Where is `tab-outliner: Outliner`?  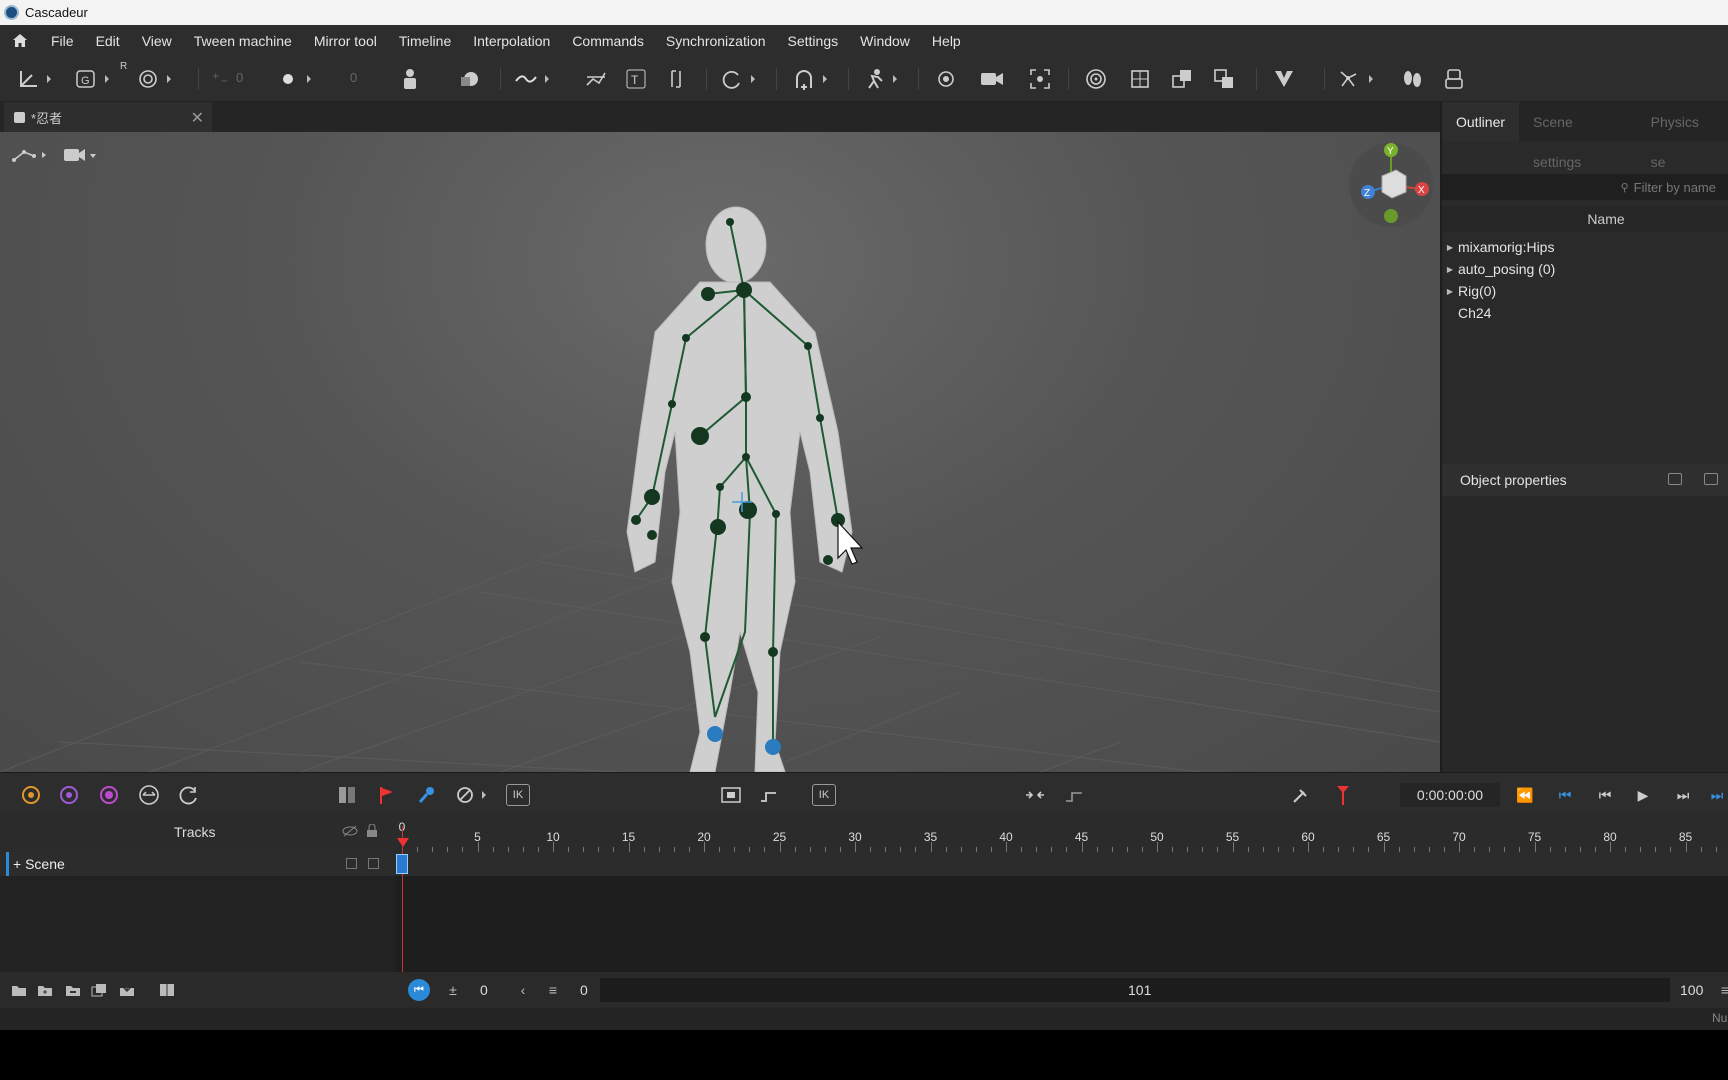
tab-outliner: Outliner is located at coordinates (1481, 122).